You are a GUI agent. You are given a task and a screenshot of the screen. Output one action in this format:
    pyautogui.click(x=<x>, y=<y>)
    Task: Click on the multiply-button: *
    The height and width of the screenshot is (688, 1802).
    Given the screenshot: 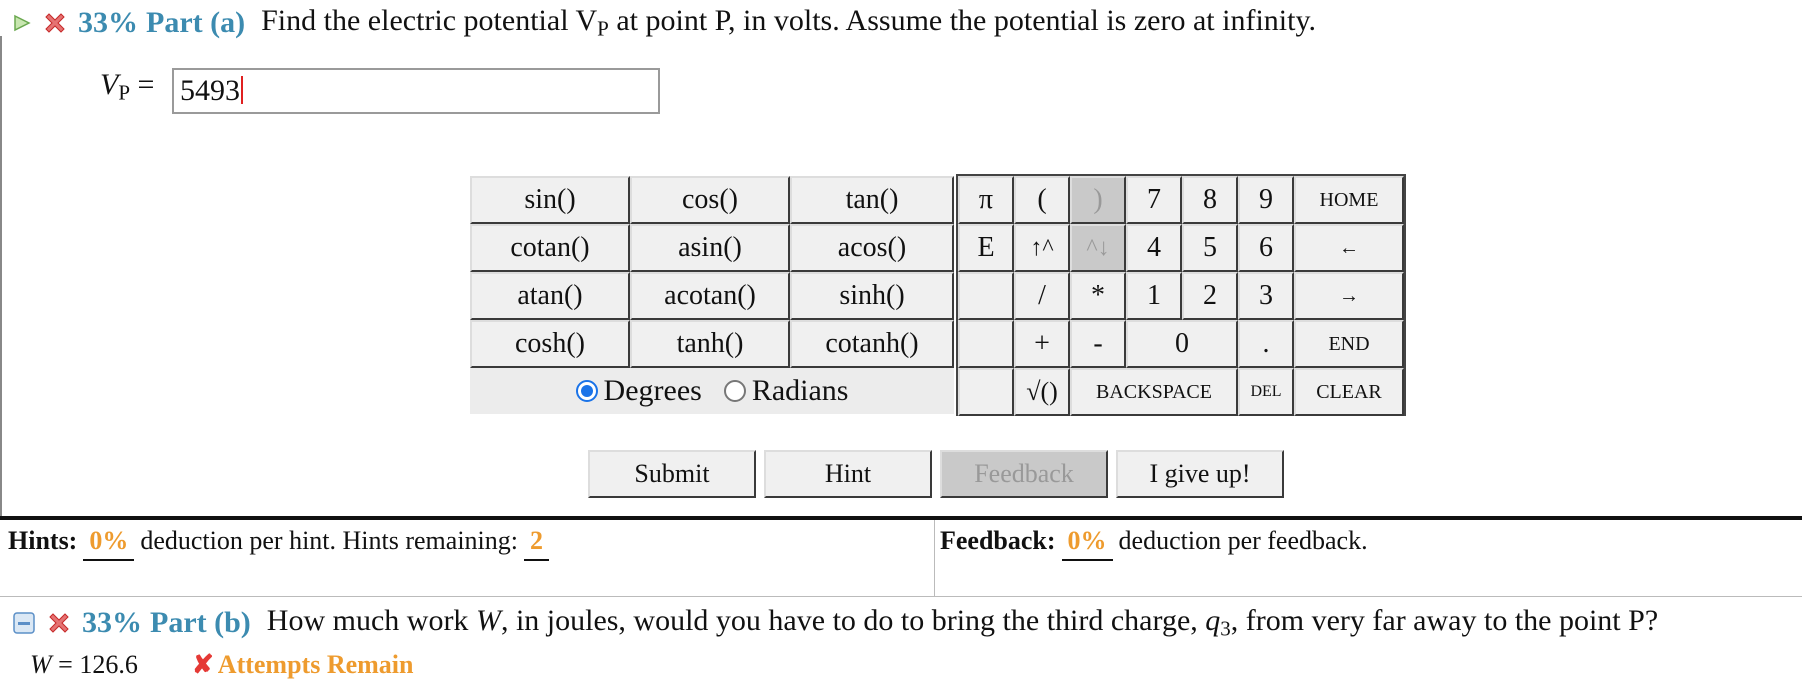 What is the action you would take?
    pyautogui.click(x=1098, y=296)
    